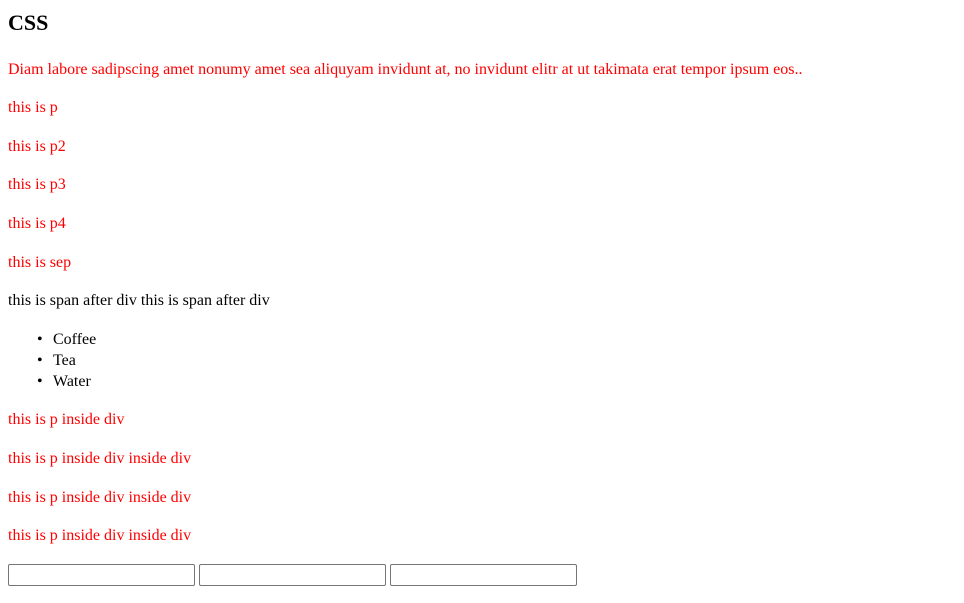 This screenshot has width=964, height=603. What do you see at coordinates (64, 360) in the screenshot?
I see `list-item-label: Tea` at bounding box center [64, 360].